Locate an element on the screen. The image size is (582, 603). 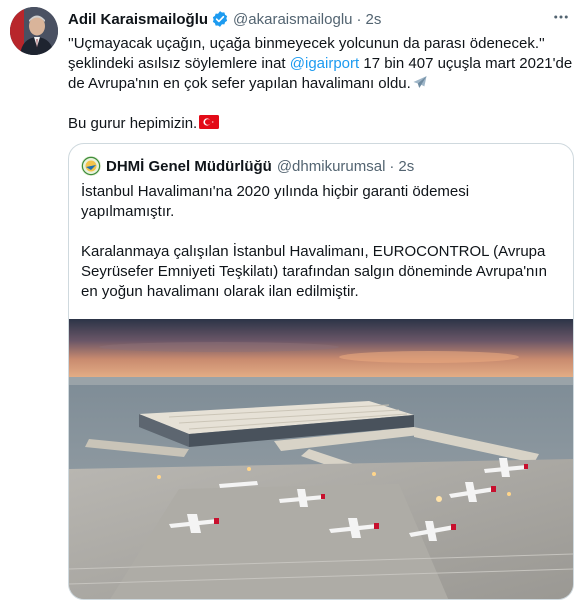
more-options-icon is located at coordinates (561, 17).